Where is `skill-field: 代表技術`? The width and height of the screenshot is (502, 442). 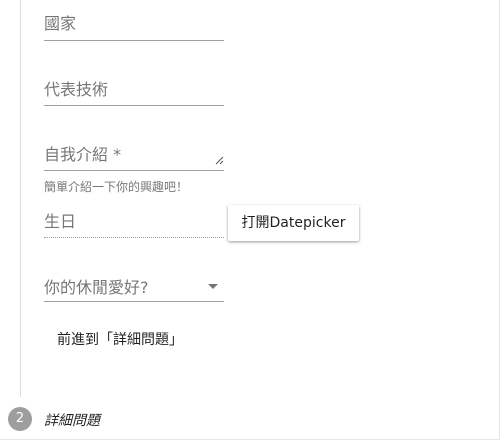
skill-field: 代表技術 is located at coordinates (134, 94).